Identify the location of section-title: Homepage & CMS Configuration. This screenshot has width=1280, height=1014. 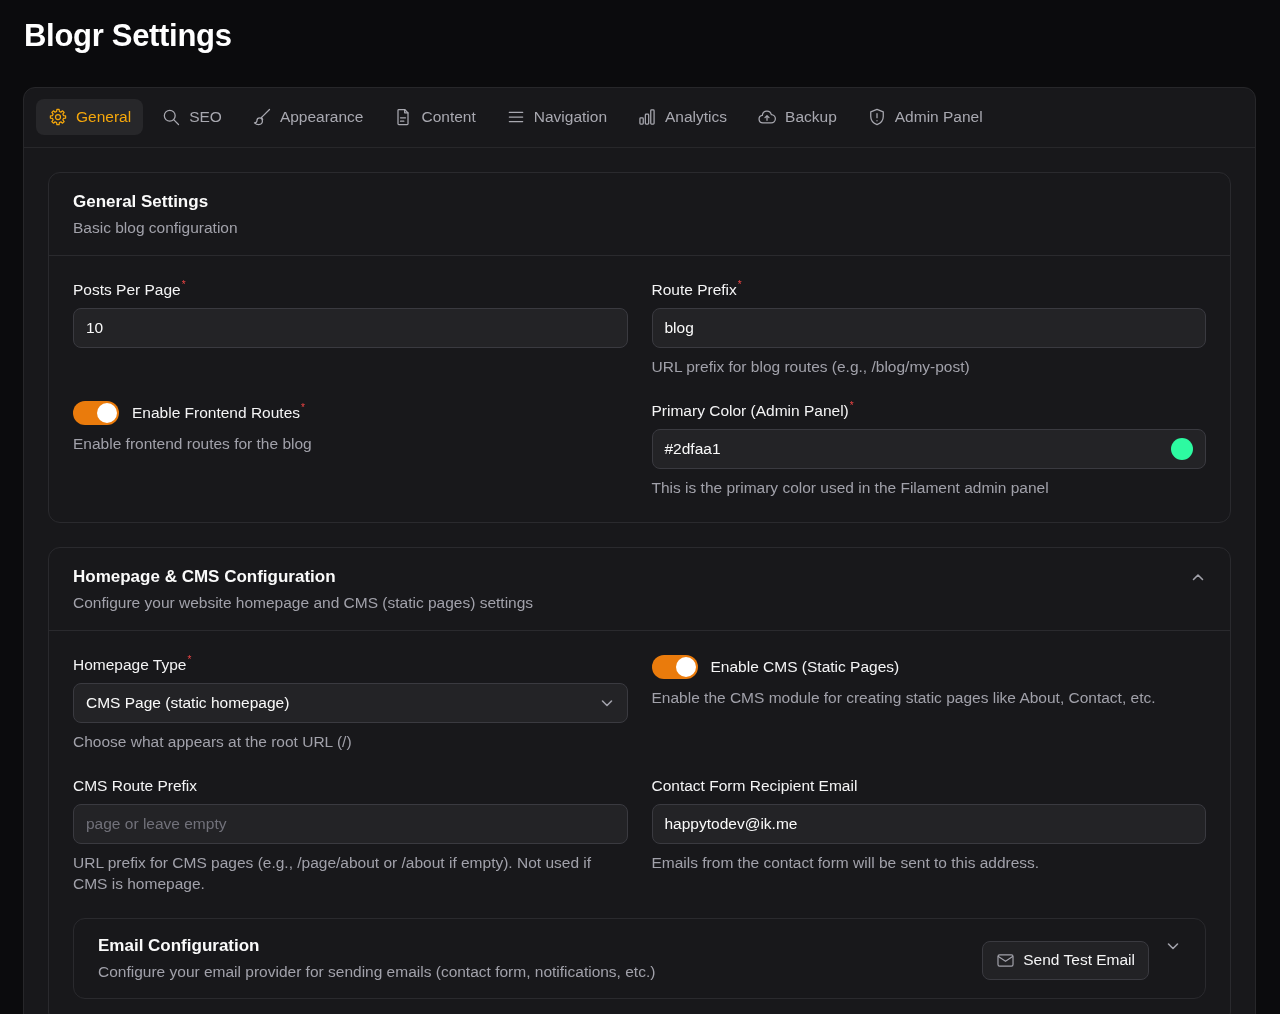
(205, 577).